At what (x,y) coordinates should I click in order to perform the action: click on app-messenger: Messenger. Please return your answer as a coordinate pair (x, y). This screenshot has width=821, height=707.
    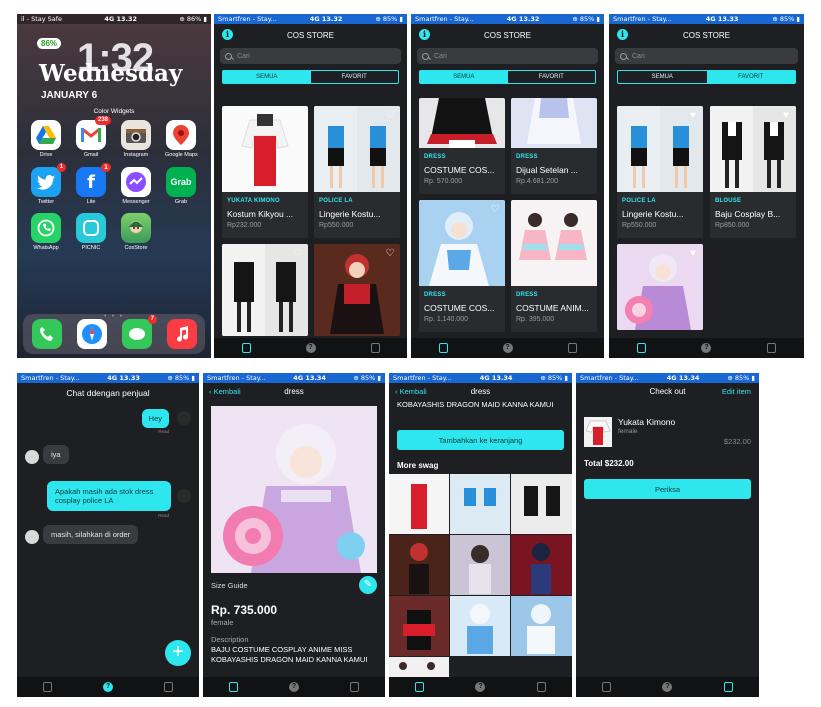
    Looking at the image, I should click on (136, 186).